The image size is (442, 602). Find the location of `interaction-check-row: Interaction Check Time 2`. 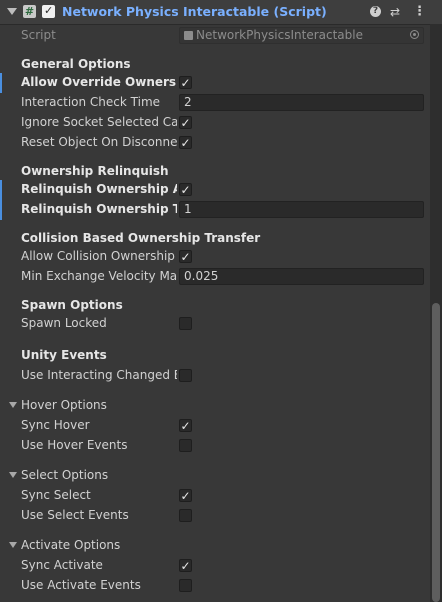

interaction-check-row: Interaction Check Time 2 is located at coordinates (215, 103).